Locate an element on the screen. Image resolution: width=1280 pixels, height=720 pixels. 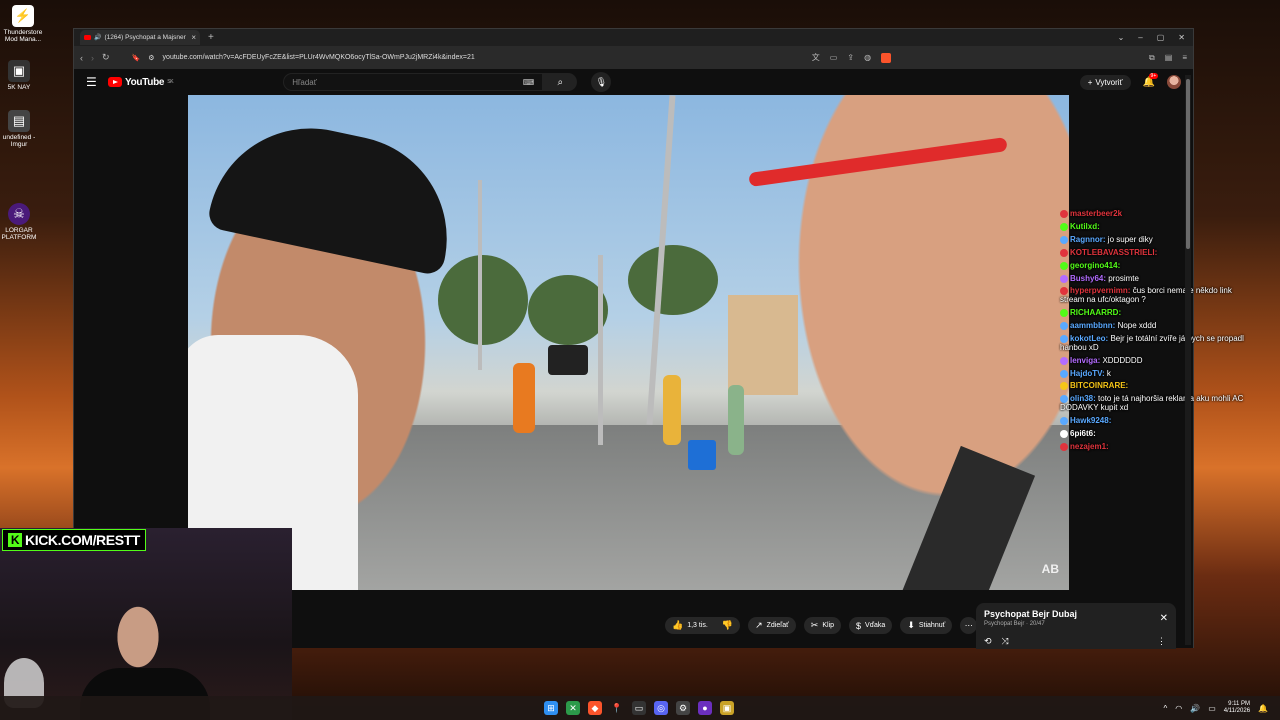
chat-message: masterbeer2k is located at coordinates (1155, 214).